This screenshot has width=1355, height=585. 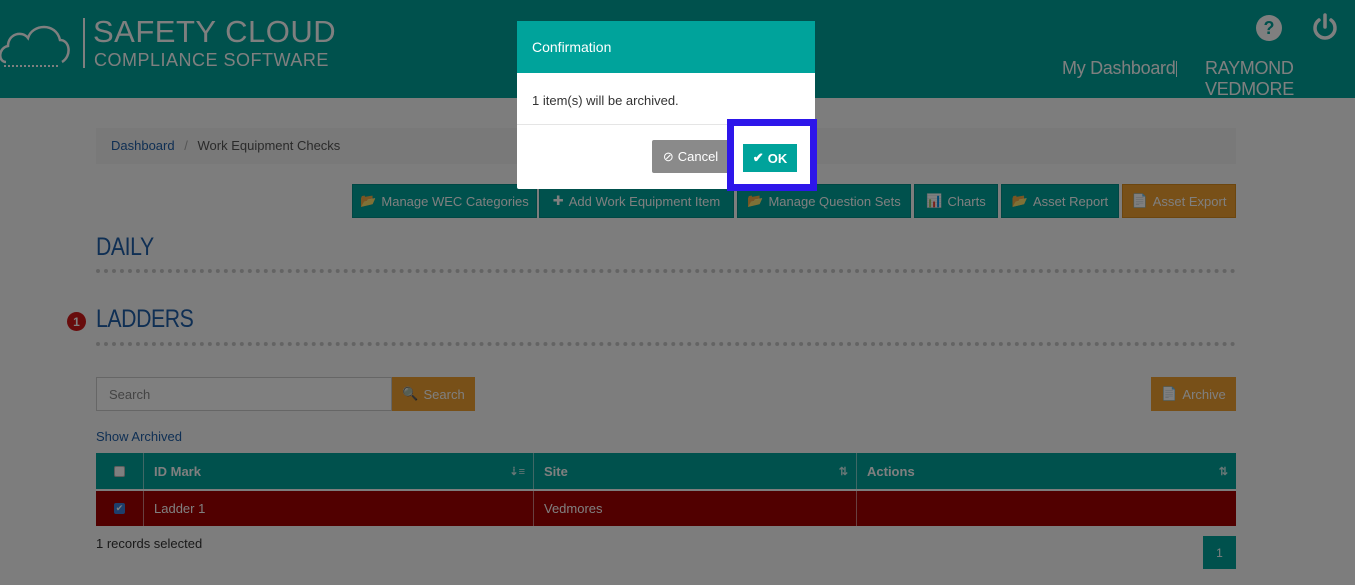 What do you see at coordinates (758, 157) in the screenshot?
I see `check-icon: ✔` at bounding box center [758, 157].